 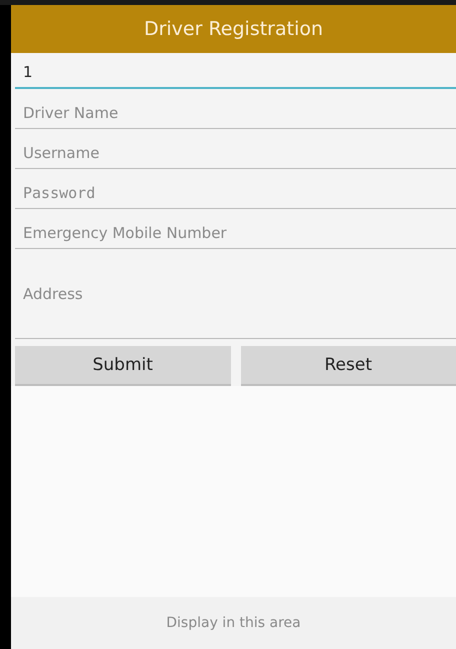 I want to click on submit-button: Submit, so click(x=122, y=366).